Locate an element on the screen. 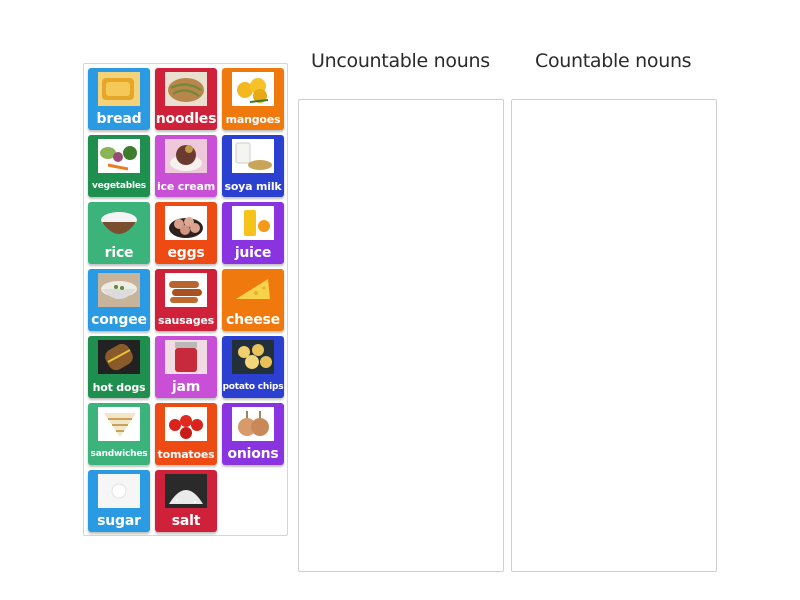 The width and height of the screenshot is (800, 600). tile-label: hot dogs is located at coordinates (119, 387).